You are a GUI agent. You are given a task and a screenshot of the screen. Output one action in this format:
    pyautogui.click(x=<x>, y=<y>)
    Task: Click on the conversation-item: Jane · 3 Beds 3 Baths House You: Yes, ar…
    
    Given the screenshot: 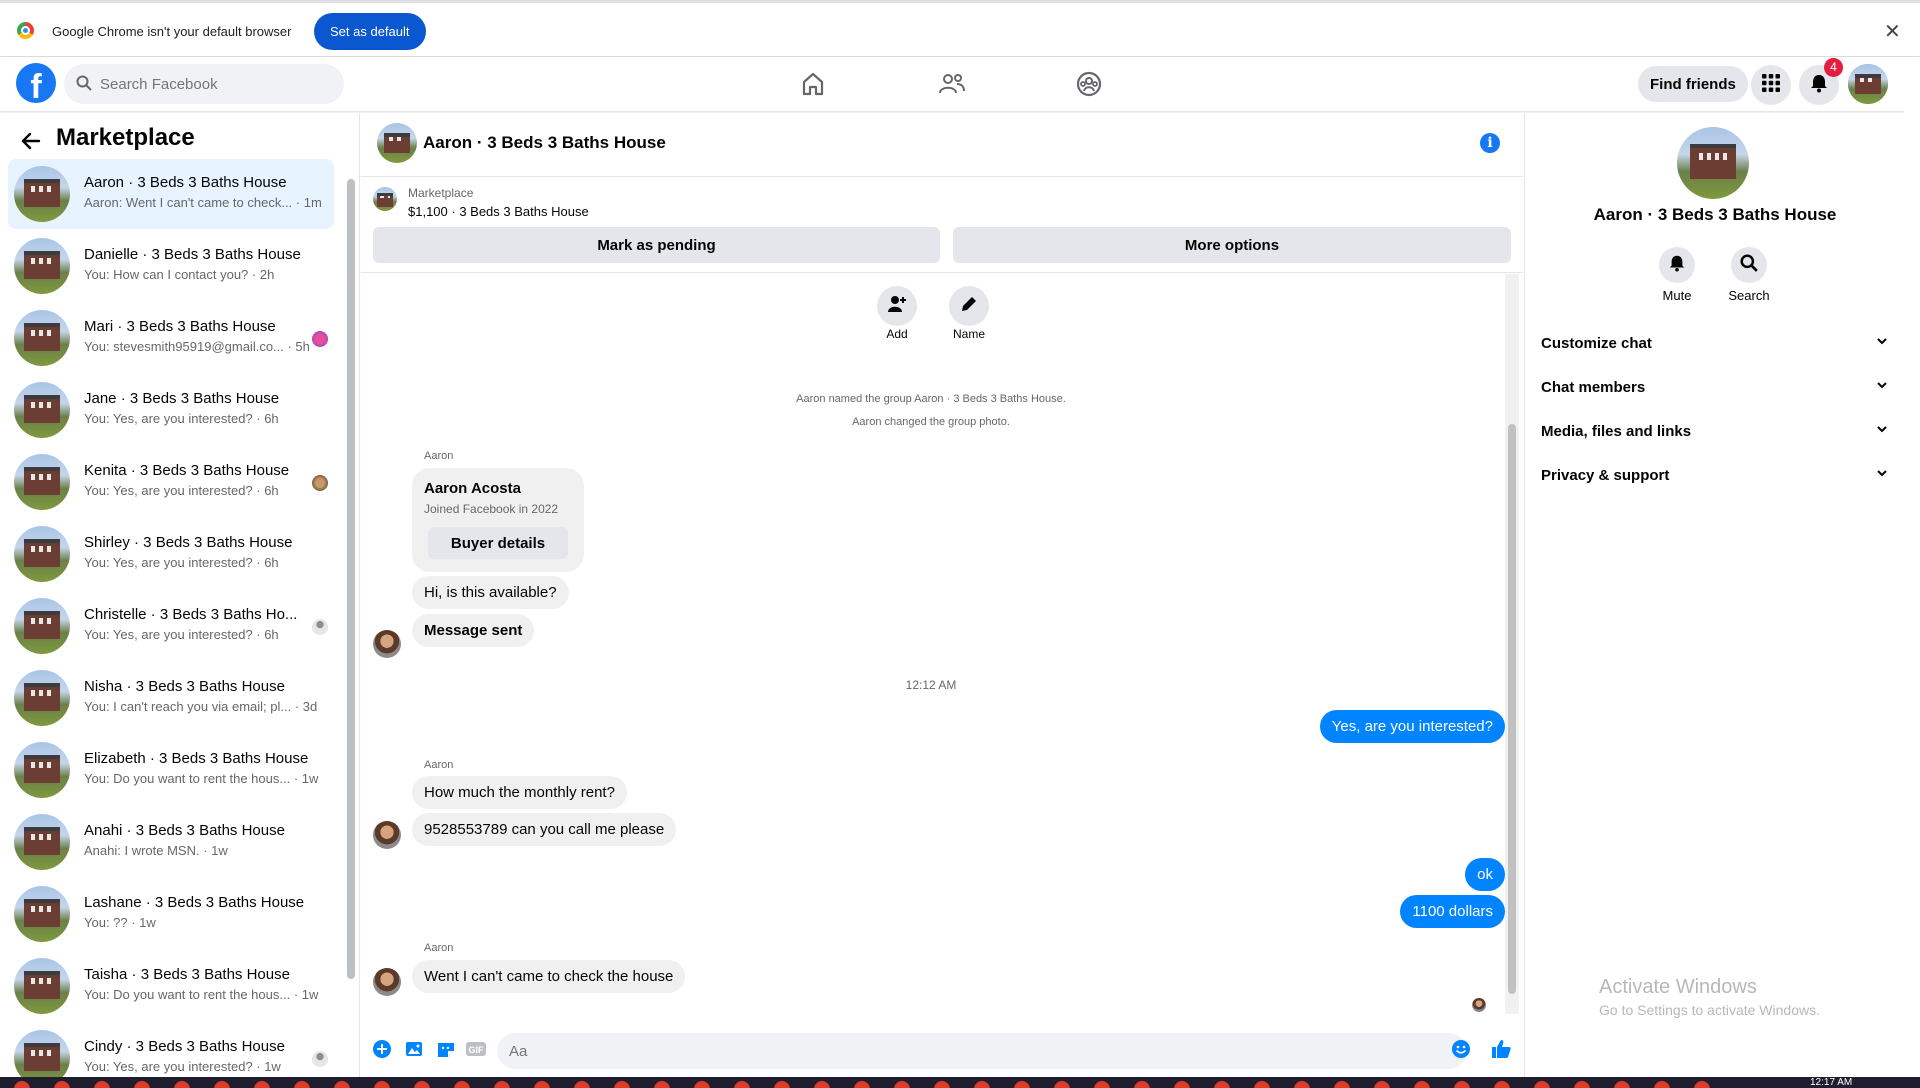 What is the action you would take?
    pyautogui.click(x=171, y=410)
    